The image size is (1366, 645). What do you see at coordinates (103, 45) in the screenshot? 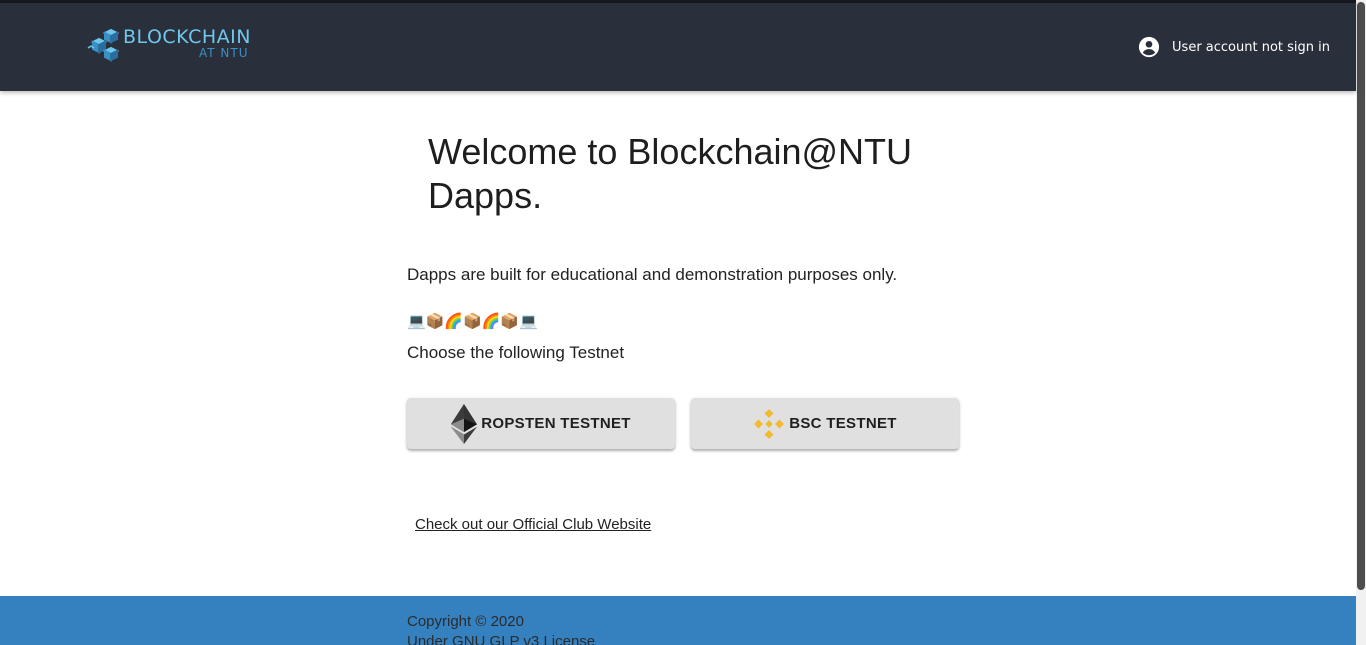
I see `blockchain-cubes-icon` at bounding box center [103, 45].